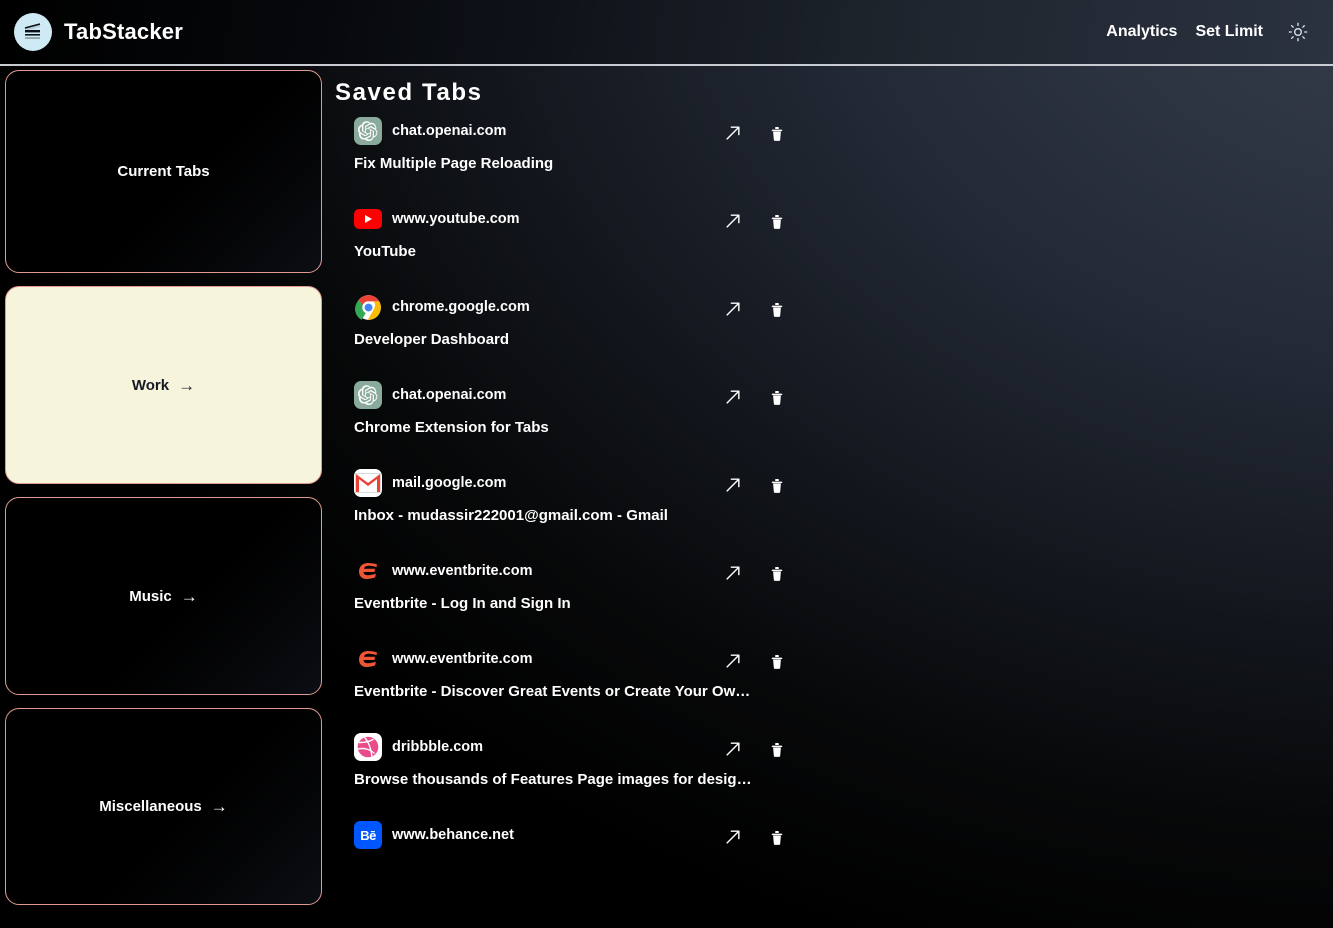  What do you see at coordinates (453, 835) in the screenshot?
I see `tab-domain: www.behance.net` at bounding box center [453, 835].